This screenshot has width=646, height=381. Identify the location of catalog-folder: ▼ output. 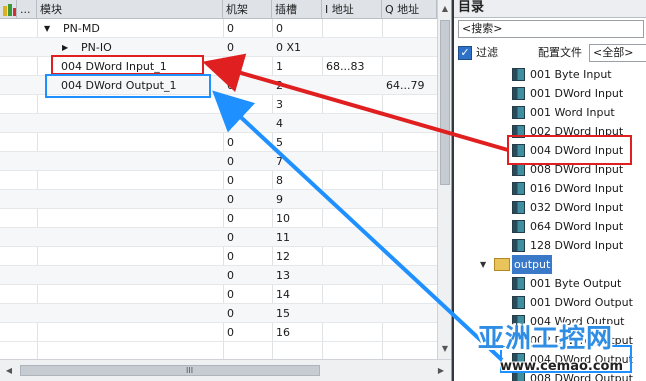
(550, 264).